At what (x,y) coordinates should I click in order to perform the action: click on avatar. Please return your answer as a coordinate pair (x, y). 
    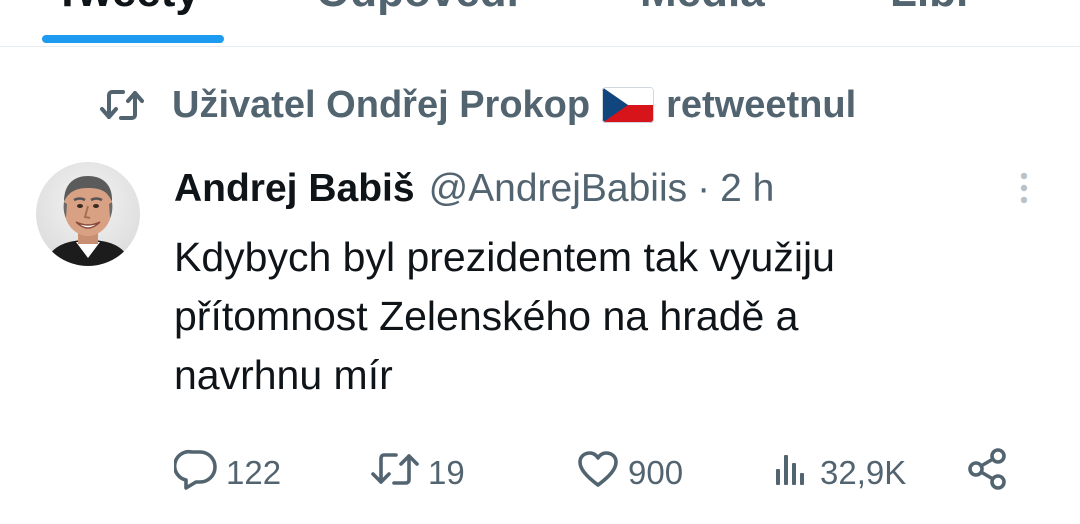
    Looking at the image, I should click on (88, 214).